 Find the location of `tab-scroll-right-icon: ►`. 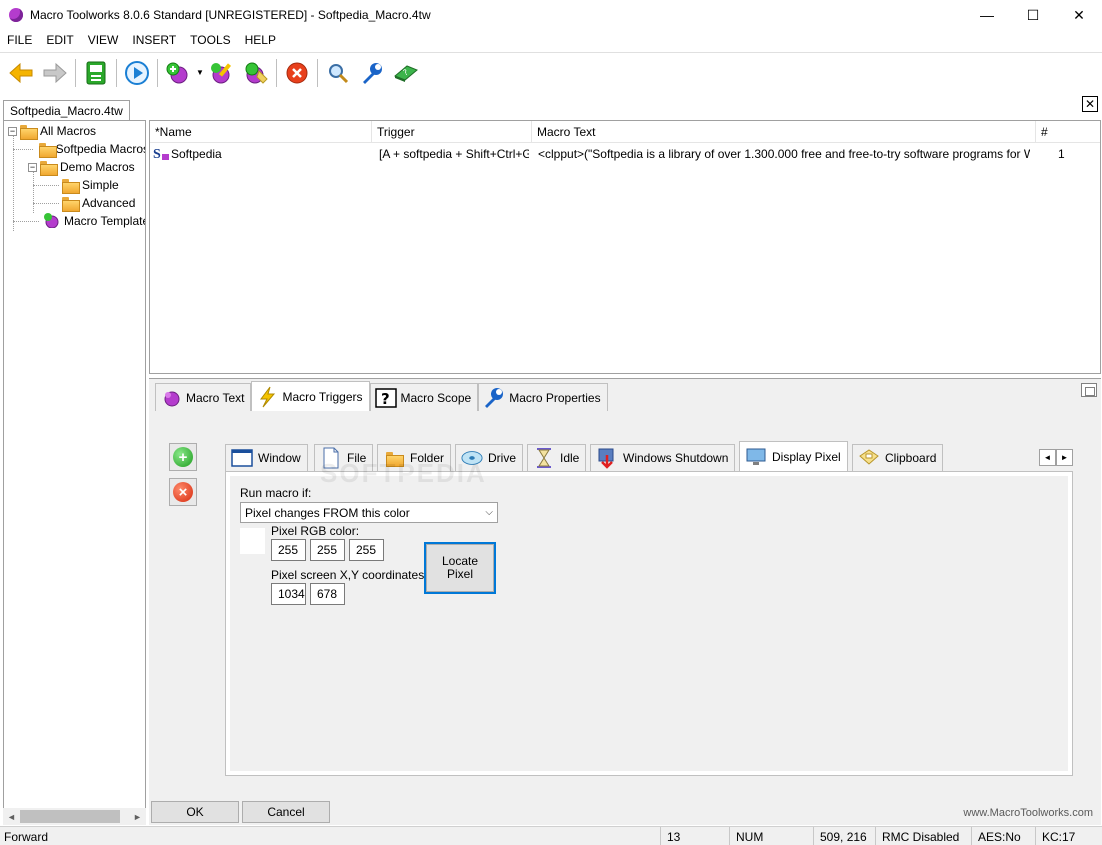

tab-scroll-right-icon: ► is located at coordinates (1064, 457).